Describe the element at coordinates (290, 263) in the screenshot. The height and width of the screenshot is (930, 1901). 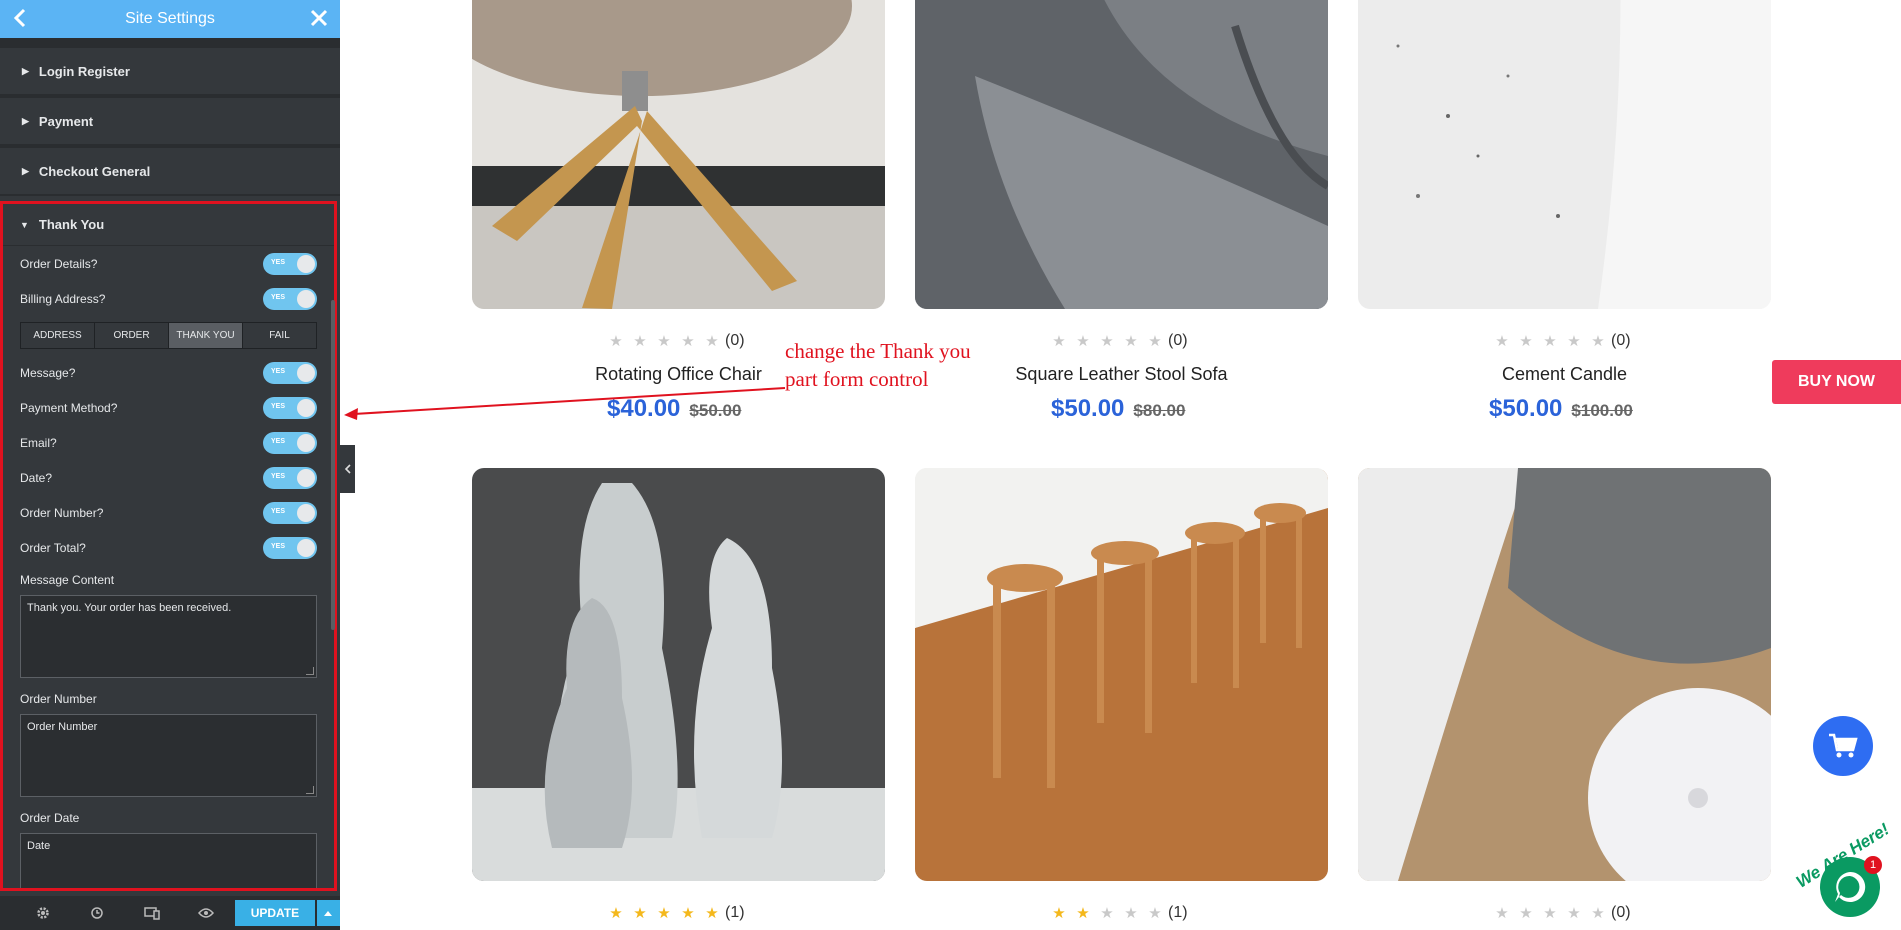
I see `order-details-toggle: YES` at that location.